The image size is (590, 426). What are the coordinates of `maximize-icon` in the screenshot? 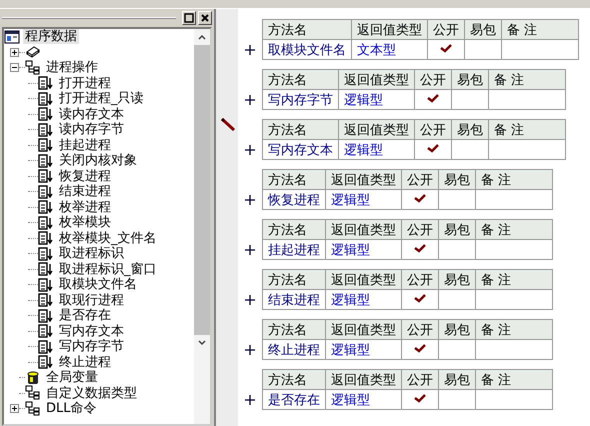 It's located at (189, 18).